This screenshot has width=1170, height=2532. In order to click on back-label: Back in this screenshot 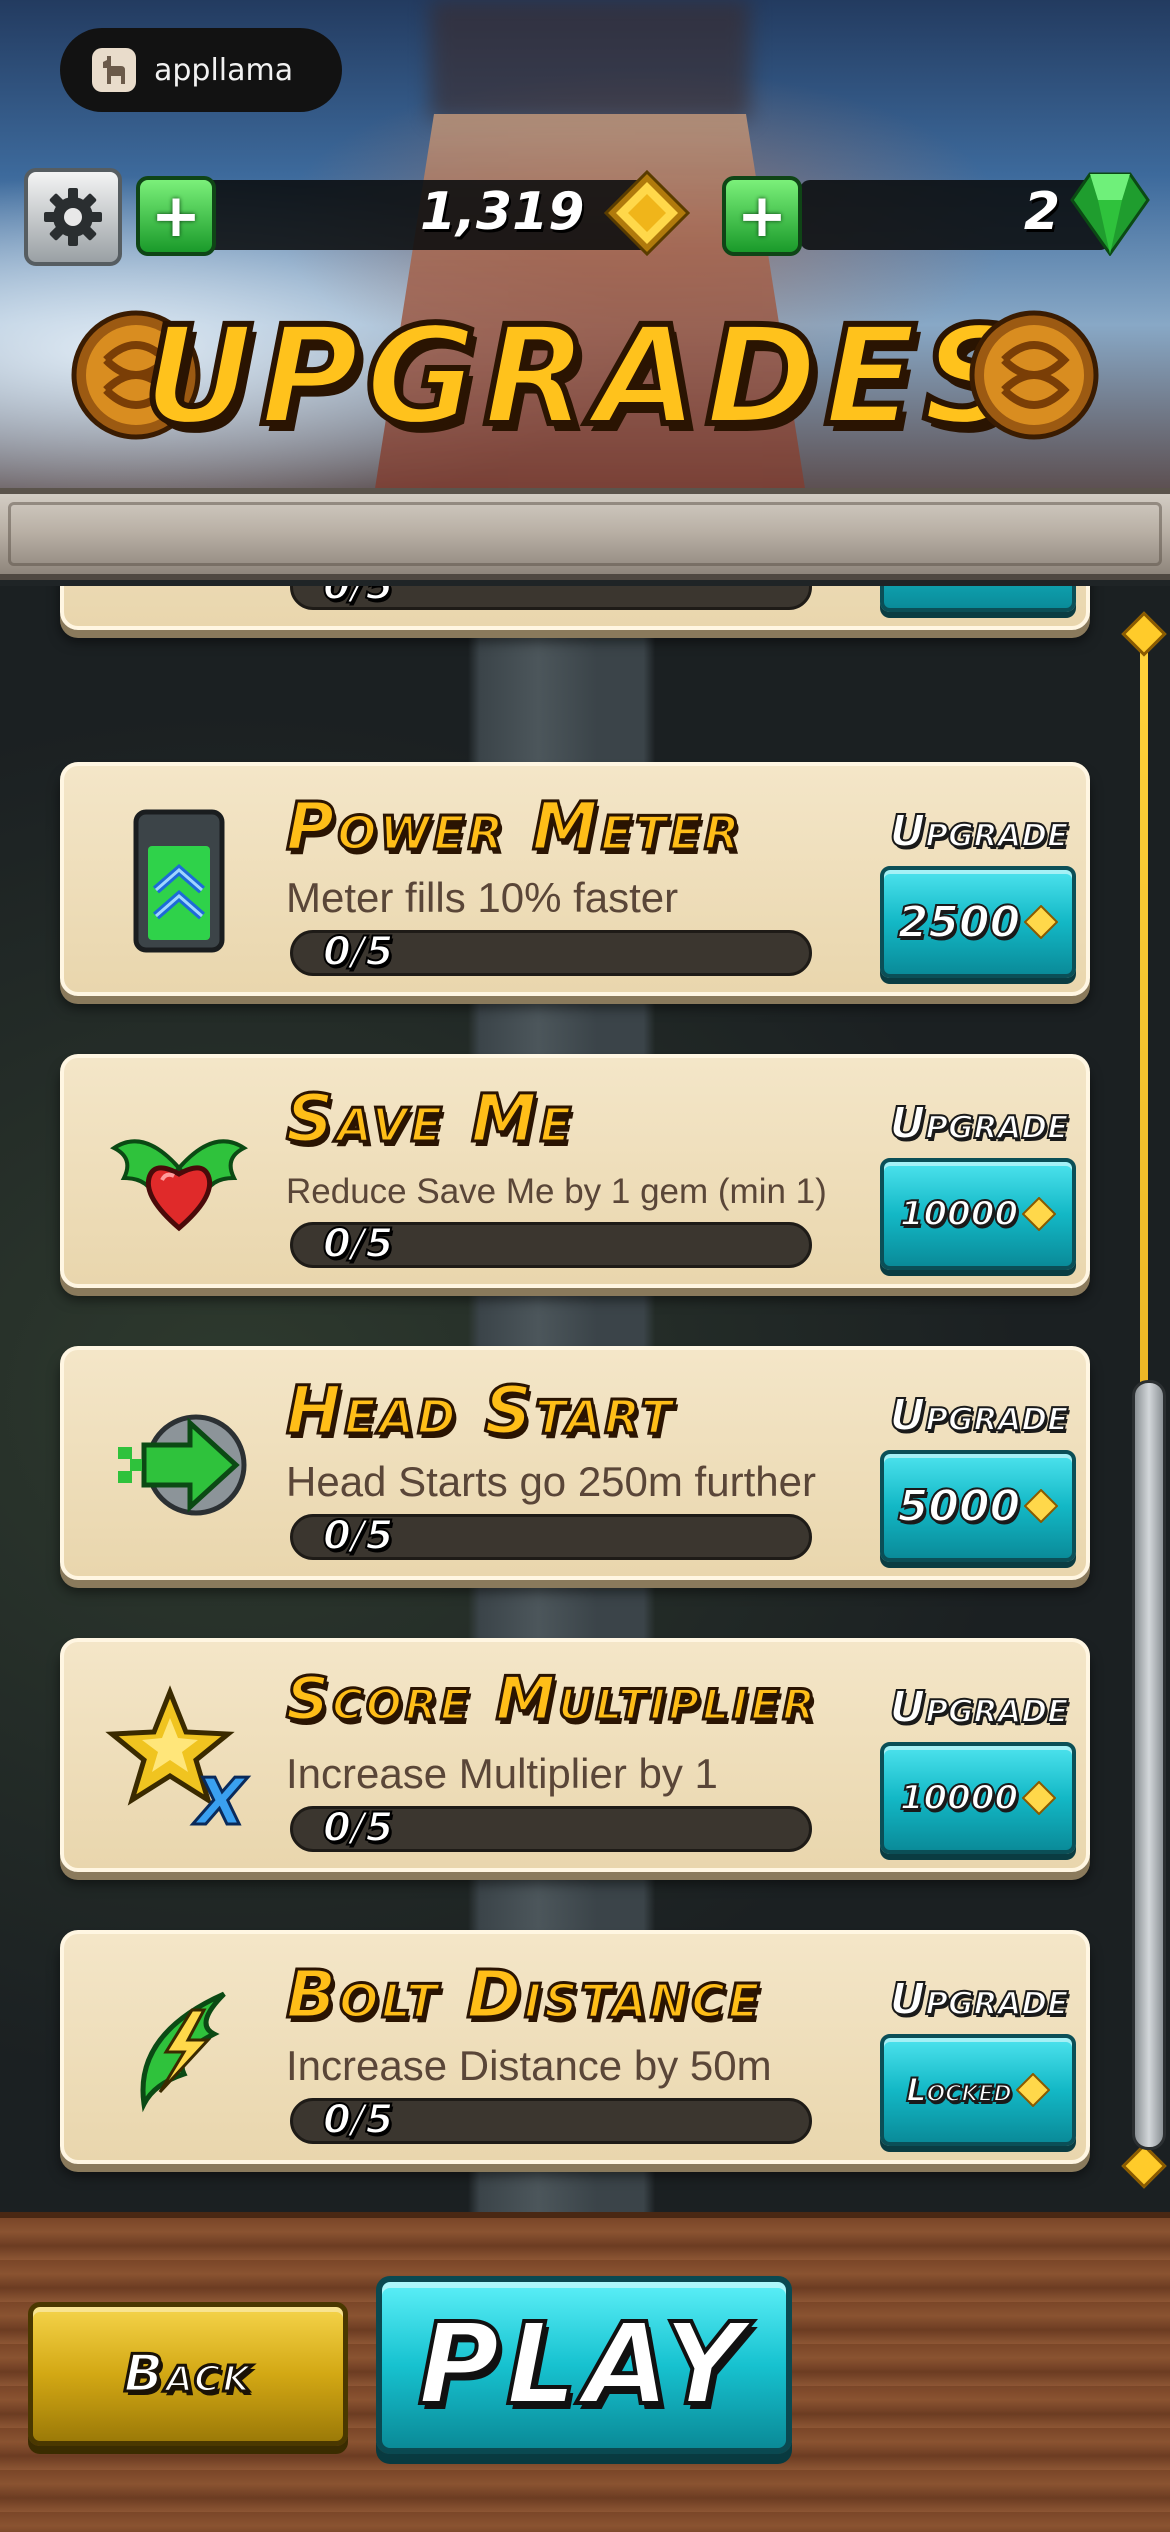, I will do `click(187, 2374)`.